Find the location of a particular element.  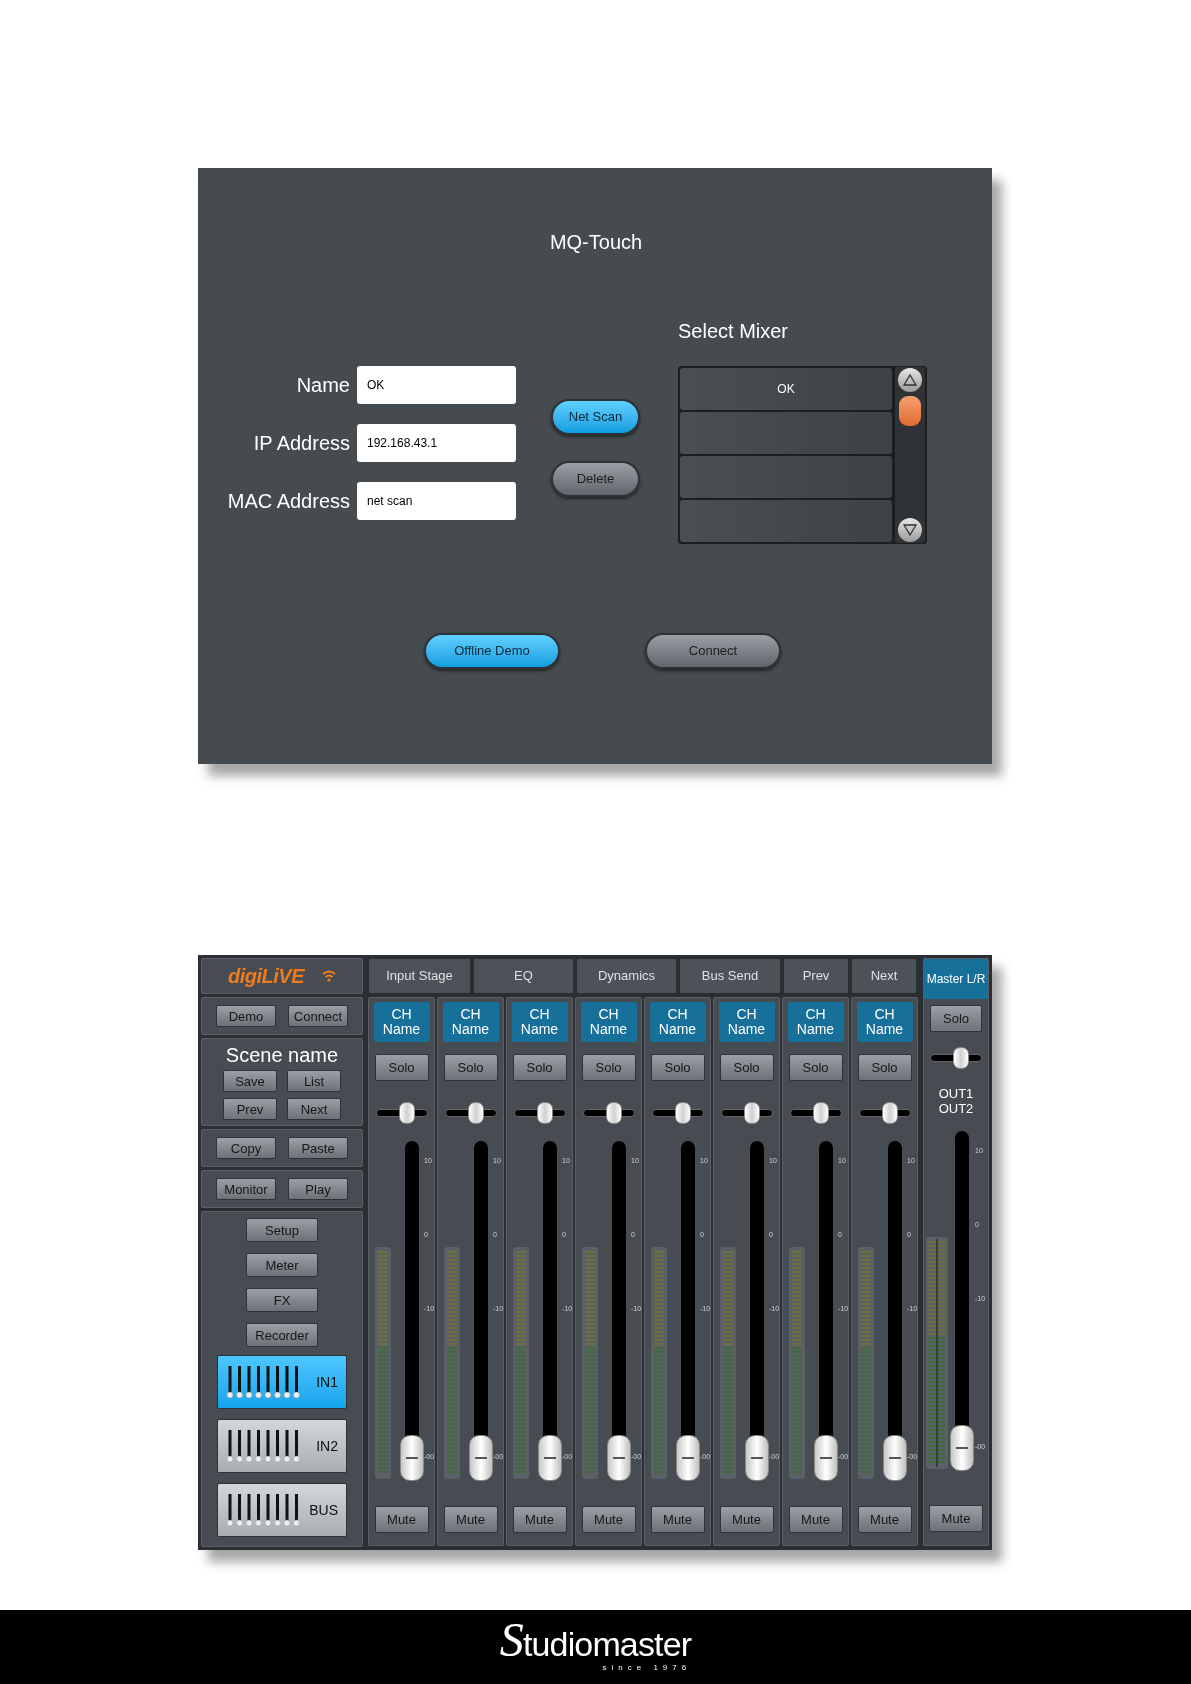

scene-name: Scene name is located at coordinates (282, 1055).